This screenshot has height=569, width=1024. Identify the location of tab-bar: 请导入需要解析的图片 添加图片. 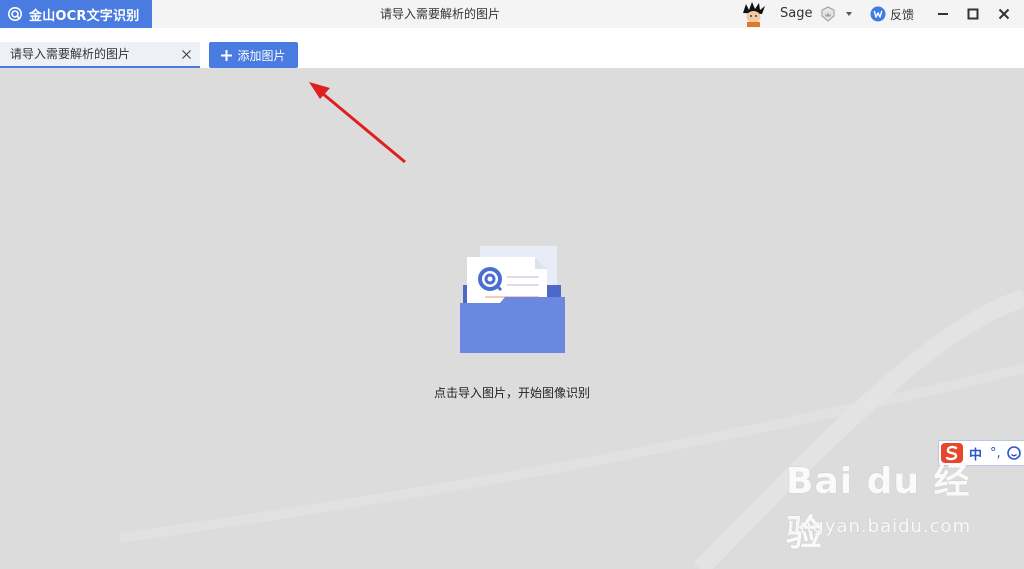
(512, 48).